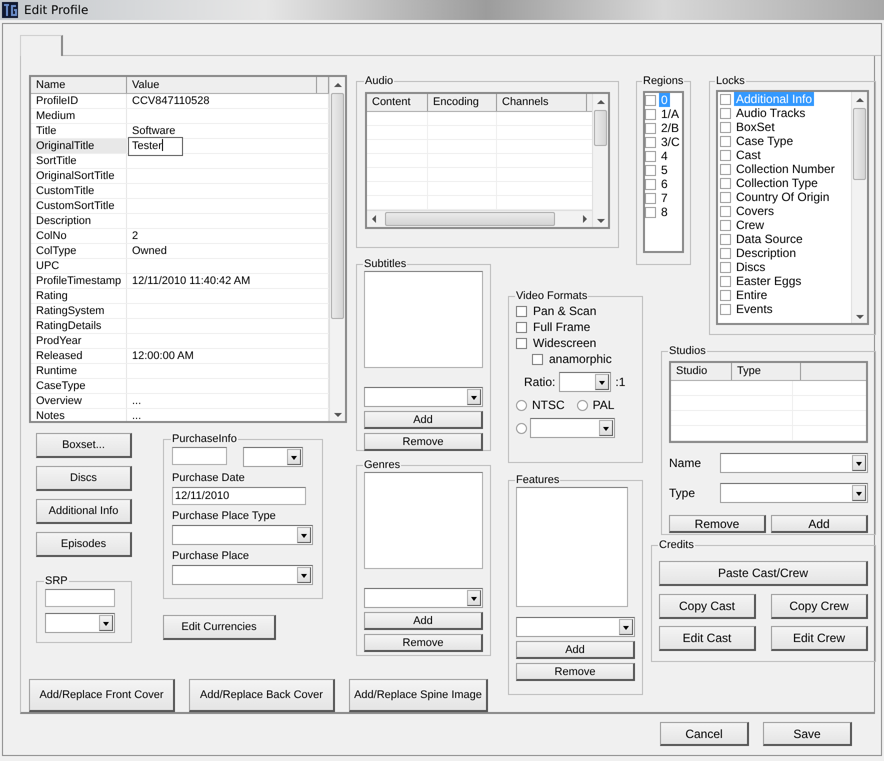  What do you see at coordinates (79, 85) in the screenshot?
I see `column-header: Name` at bounding box center [79, 85].